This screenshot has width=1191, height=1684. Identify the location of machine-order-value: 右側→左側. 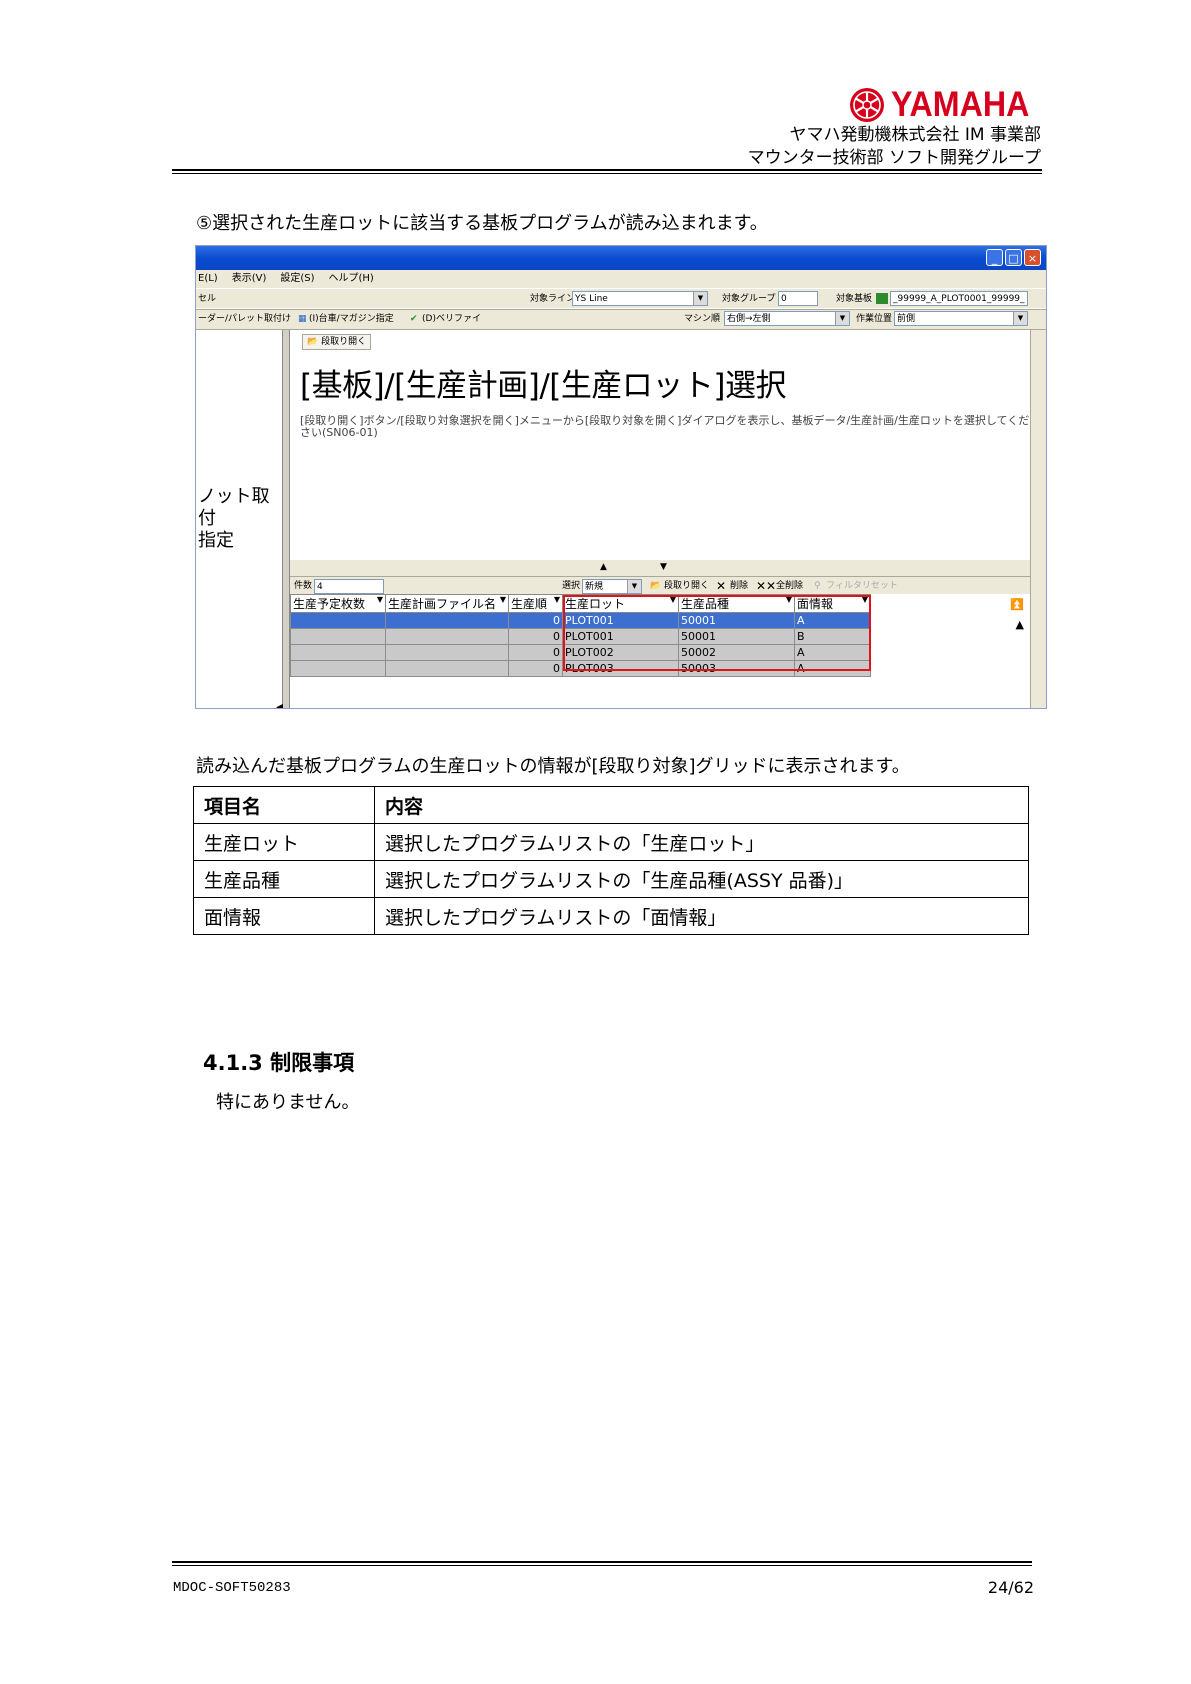
(749, 319).